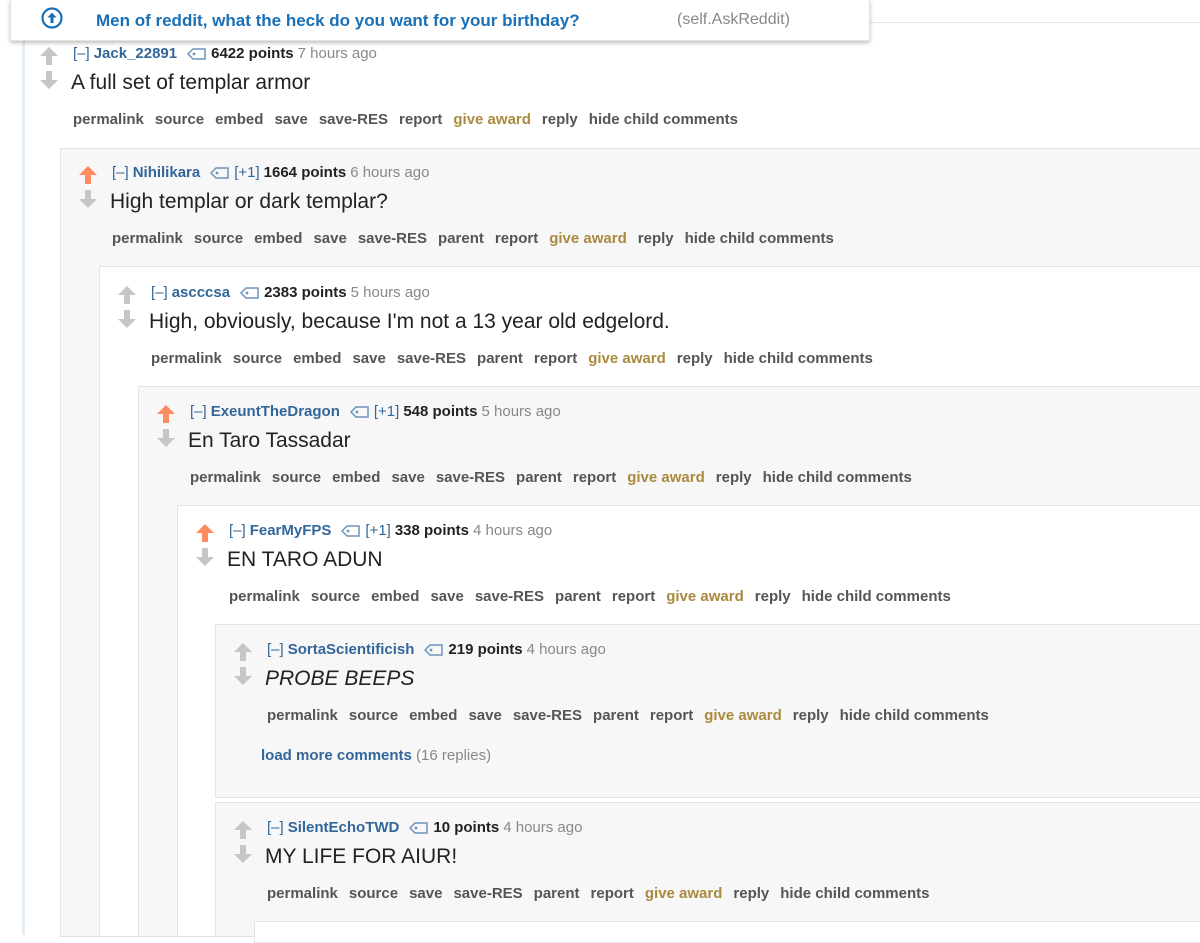  Describe the element at coordinates (351, 649) in the screenshot. I see `comment-author: SortaScientificish` at that location.